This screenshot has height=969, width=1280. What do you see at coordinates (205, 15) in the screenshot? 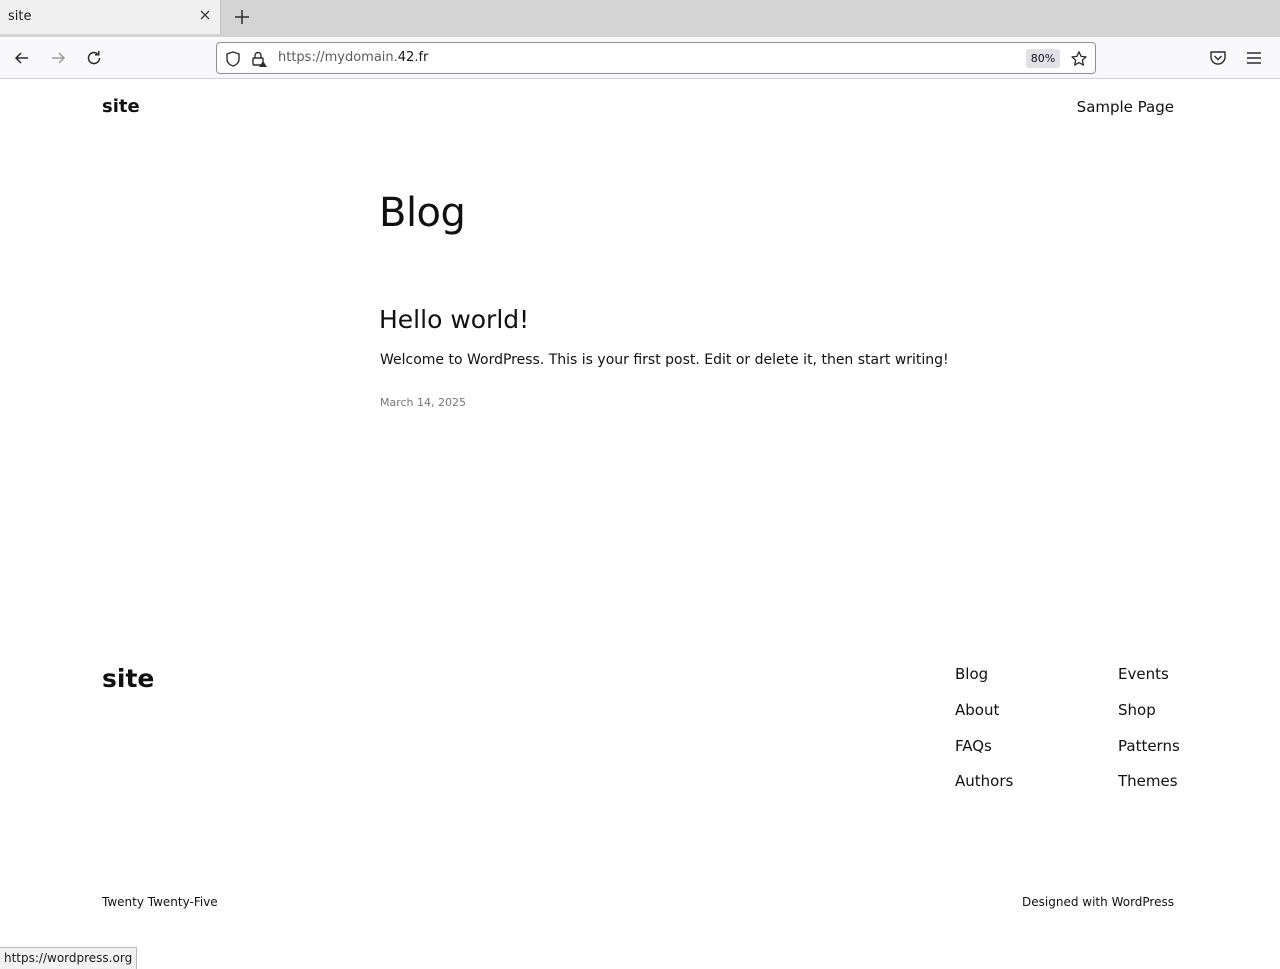
I see `close-tab-icon` at bounding box center [205, 15].